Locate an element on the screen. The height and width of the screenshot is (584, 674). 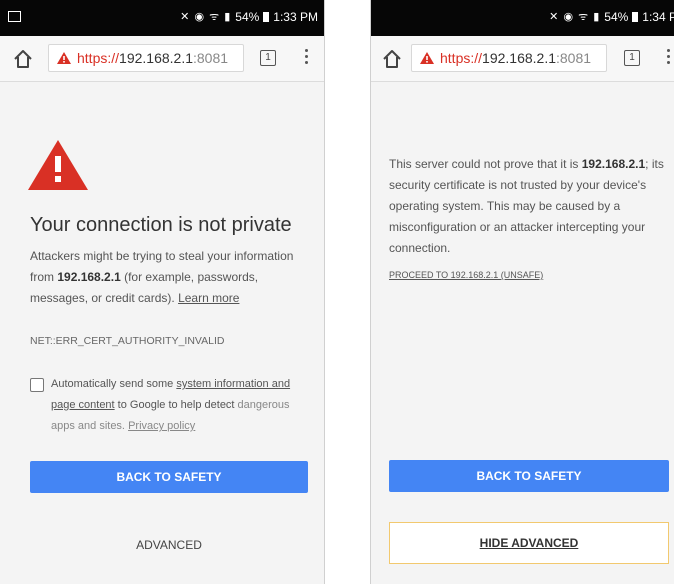
proceed-unsafe-link: PROCEED TO 192.168.2.1 (UNSAFE) is located at coordinates (466, 275).